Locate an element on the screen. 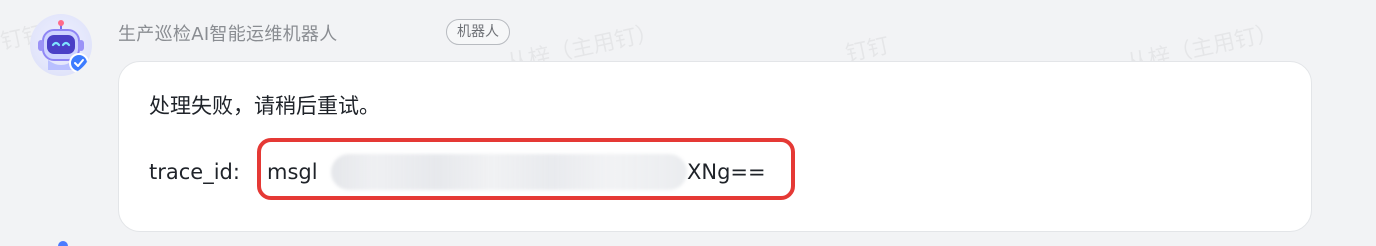 The image size is (1376, 246). next-message-avatar-icon is located at coordinates (63, 243).